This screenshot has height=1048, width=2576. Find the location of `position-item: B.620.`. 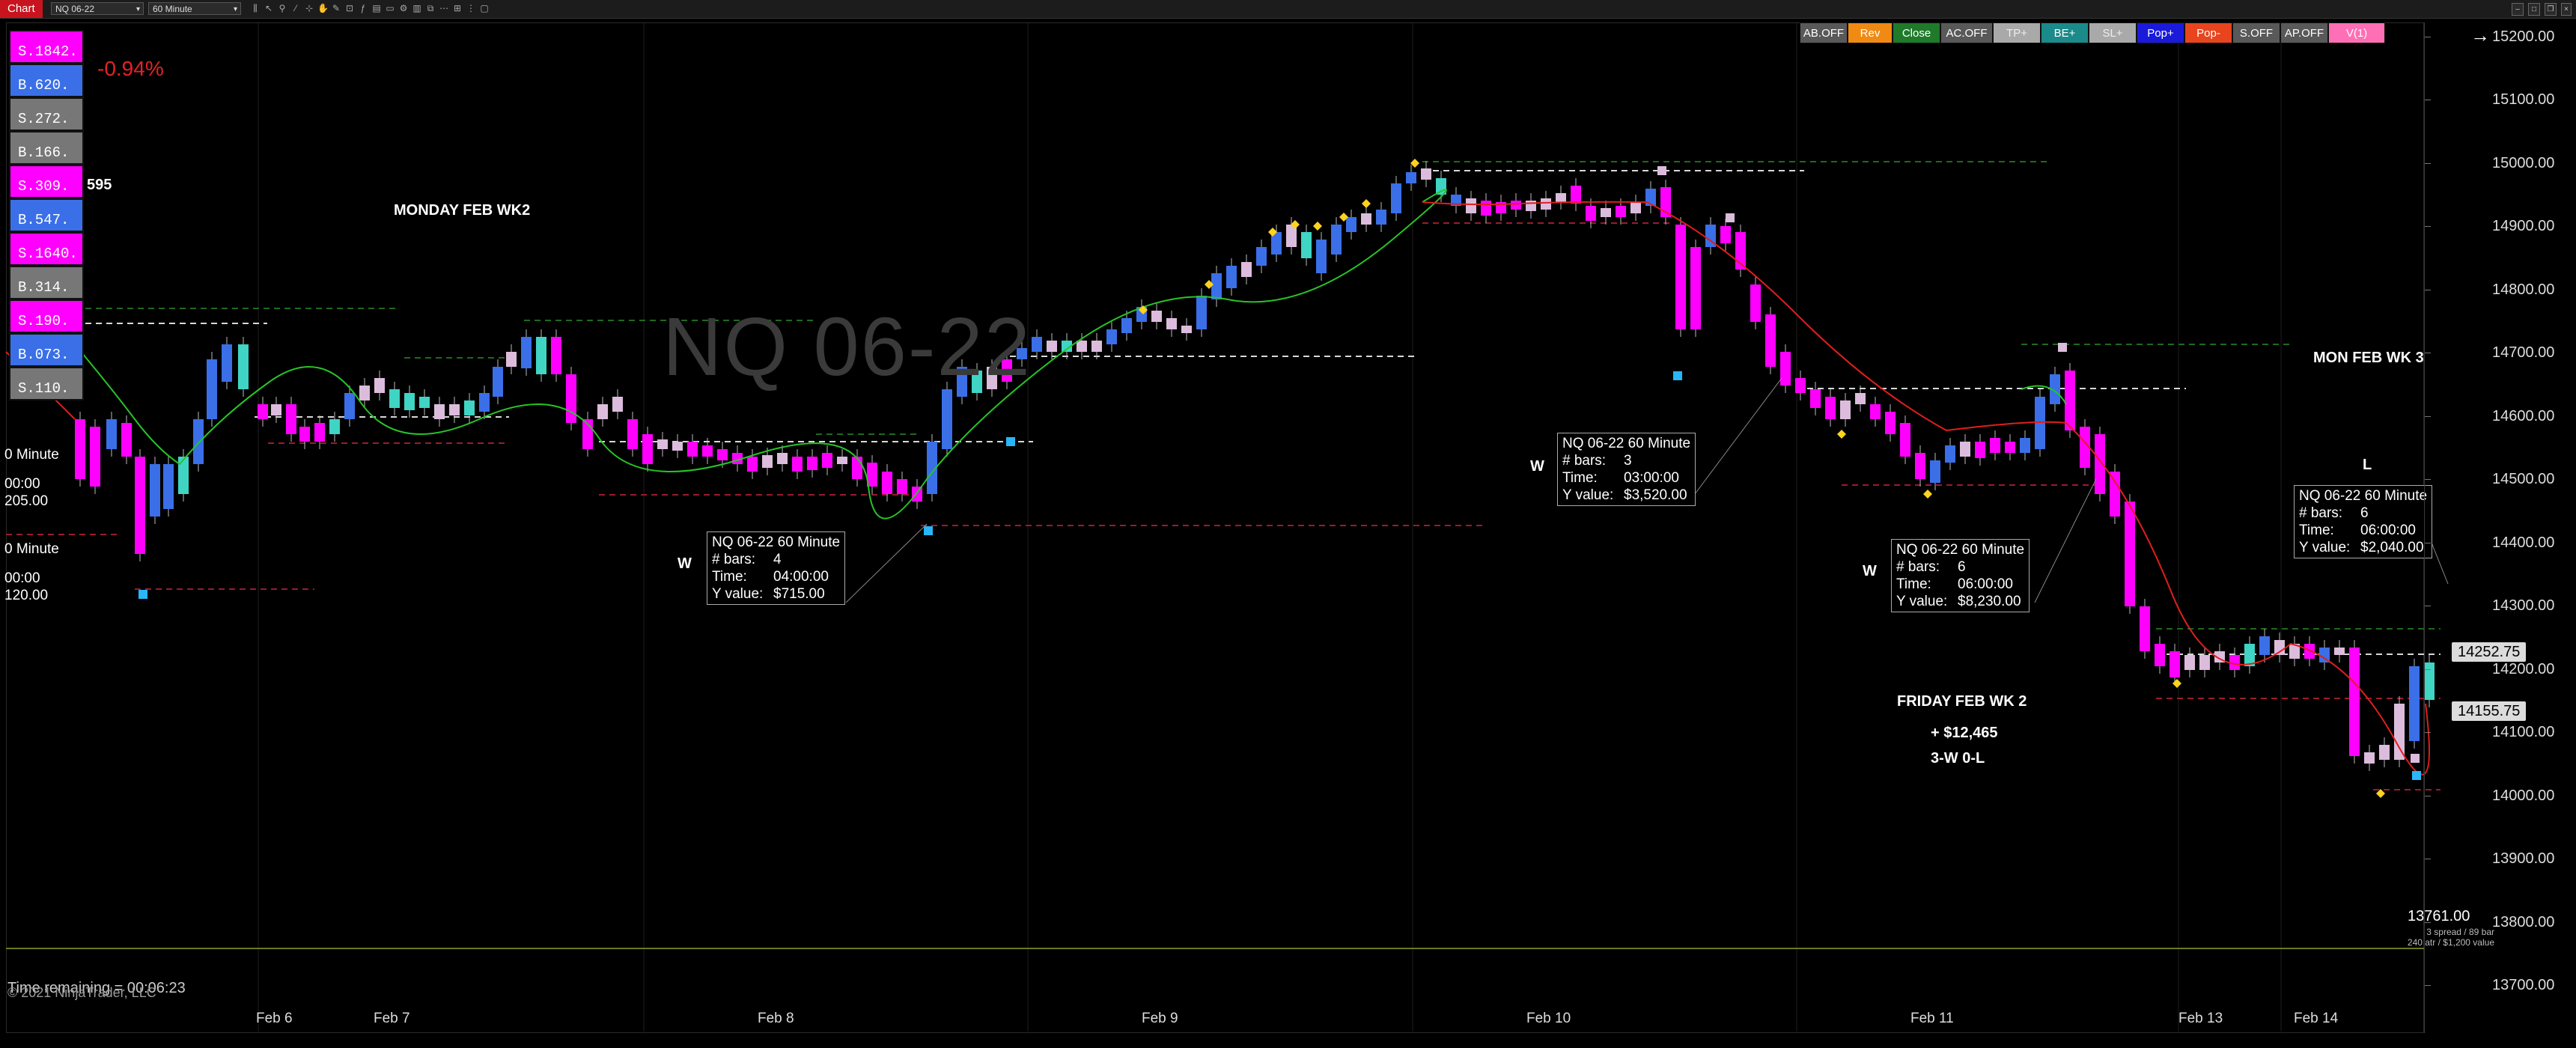

position-item: B.620. is located at coordinates (46, 80).